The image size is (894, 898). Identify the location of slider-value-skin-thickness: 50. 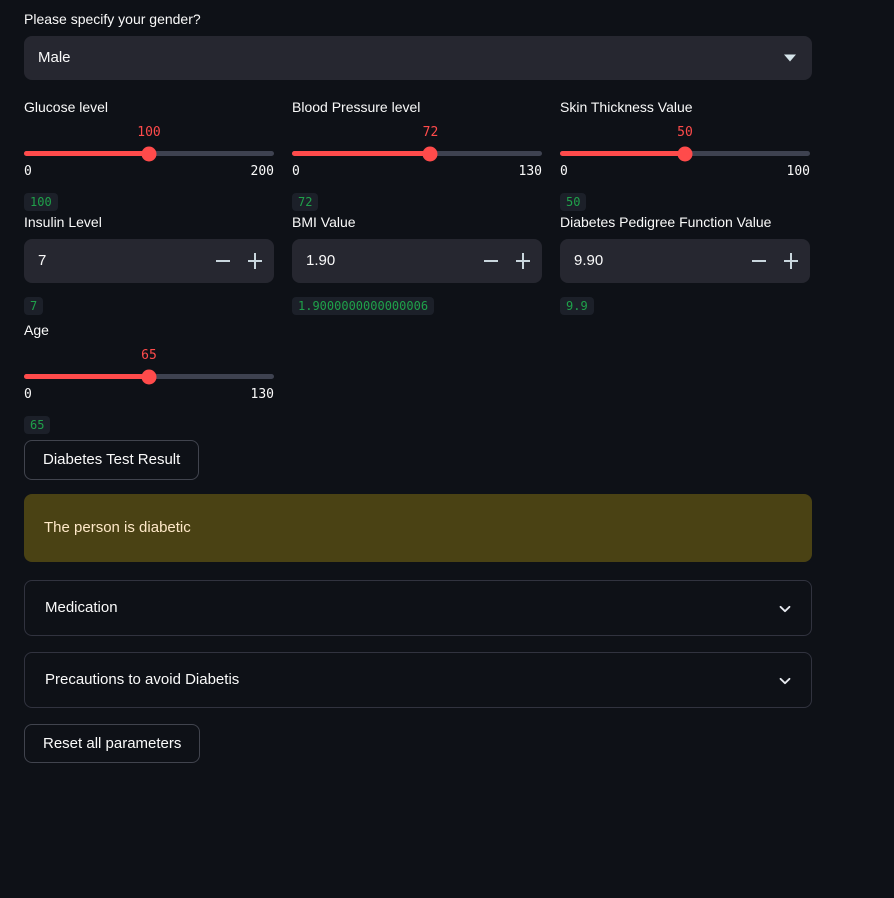
(685, 133).